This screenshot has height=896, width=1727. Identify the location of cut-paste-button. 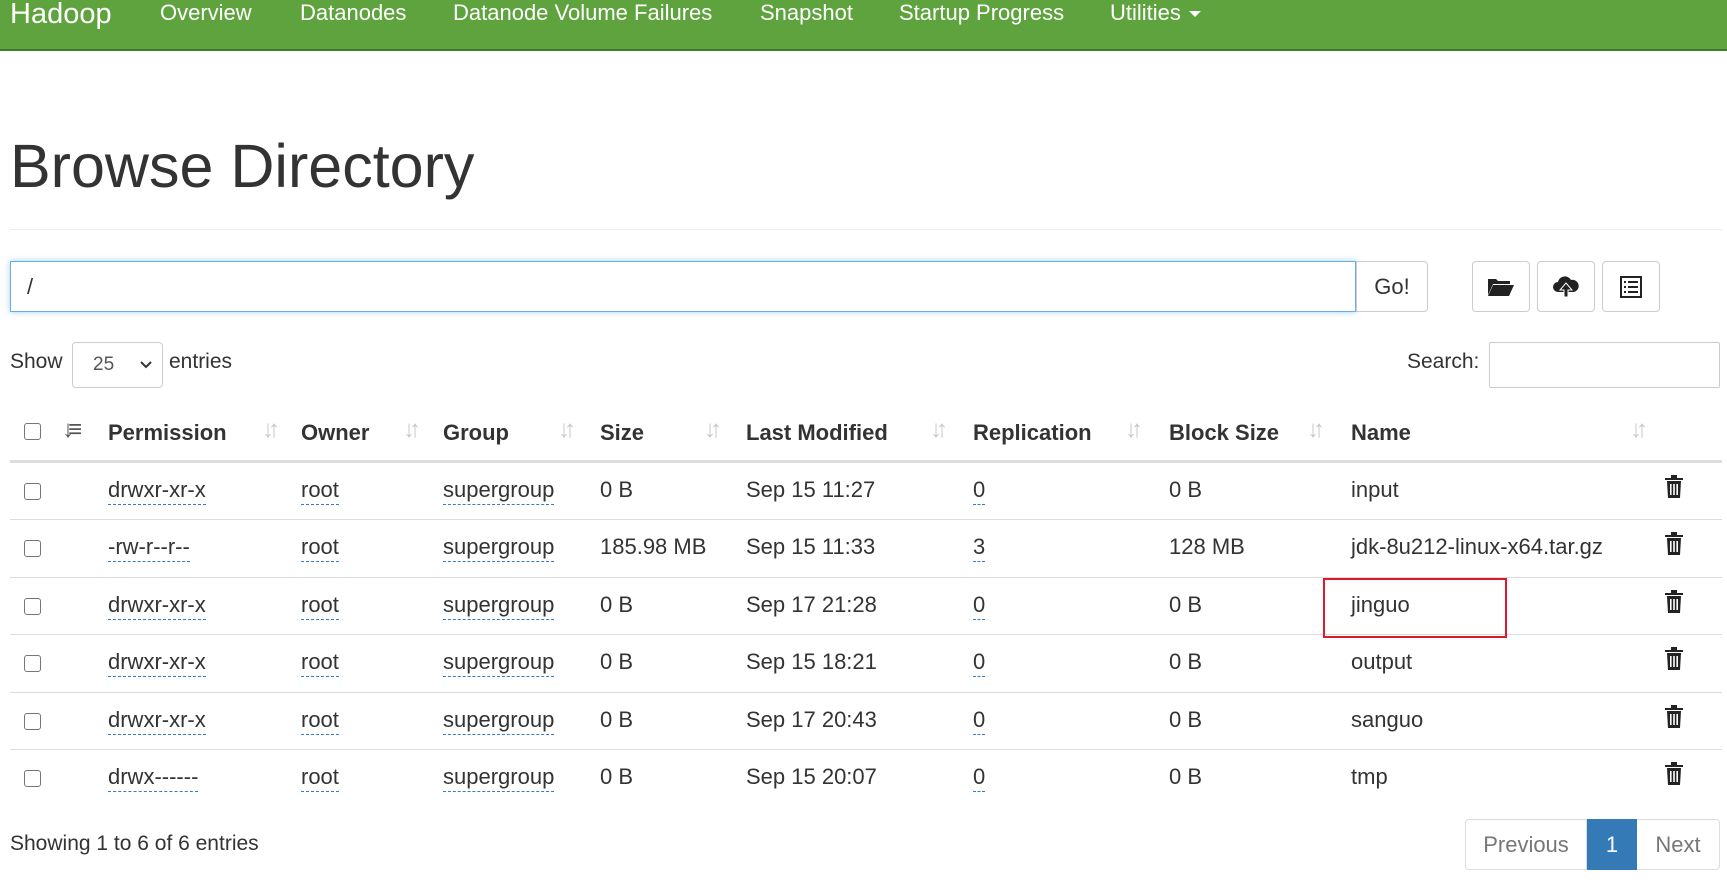
(1631, 286).